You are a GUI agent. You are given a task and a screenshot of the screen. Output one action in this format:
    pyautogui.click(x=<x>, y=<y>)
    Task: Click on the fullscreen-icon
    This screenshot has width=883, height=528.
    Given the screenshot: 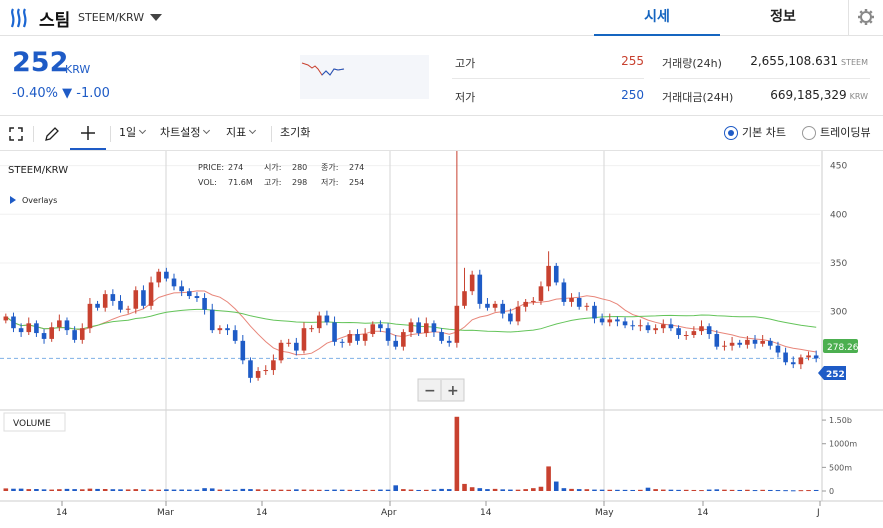 What is the action you would take?
    pyautogui.click(x=16, y=134)
    